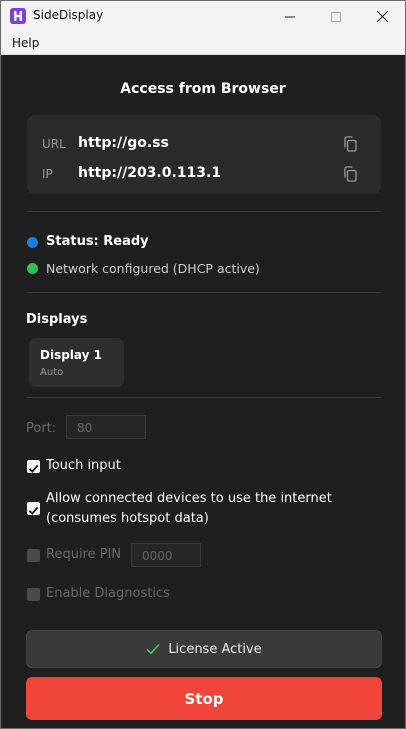  Describe the element at coordinates (204, 154) in the screenshot. I see `access-card: URL http://go.ss IP http://203.0.113.1` at that location.